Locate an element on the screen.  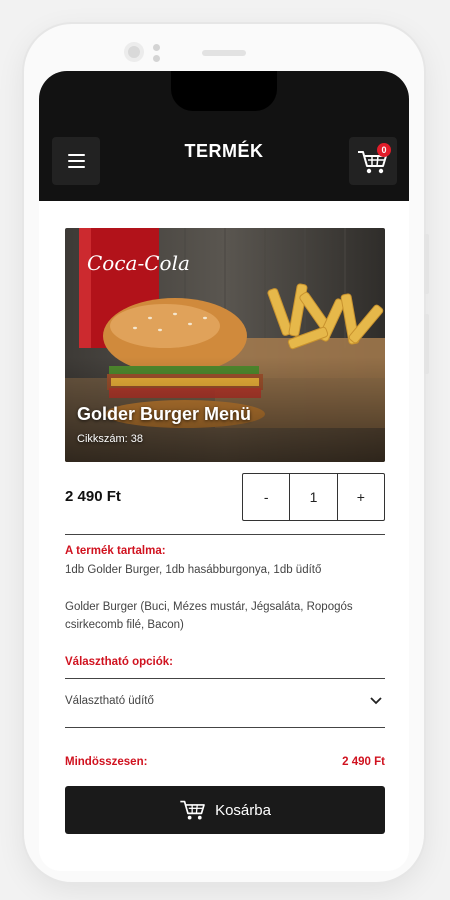
quantity-decrease-button: - is located at coordinates (266, 497).